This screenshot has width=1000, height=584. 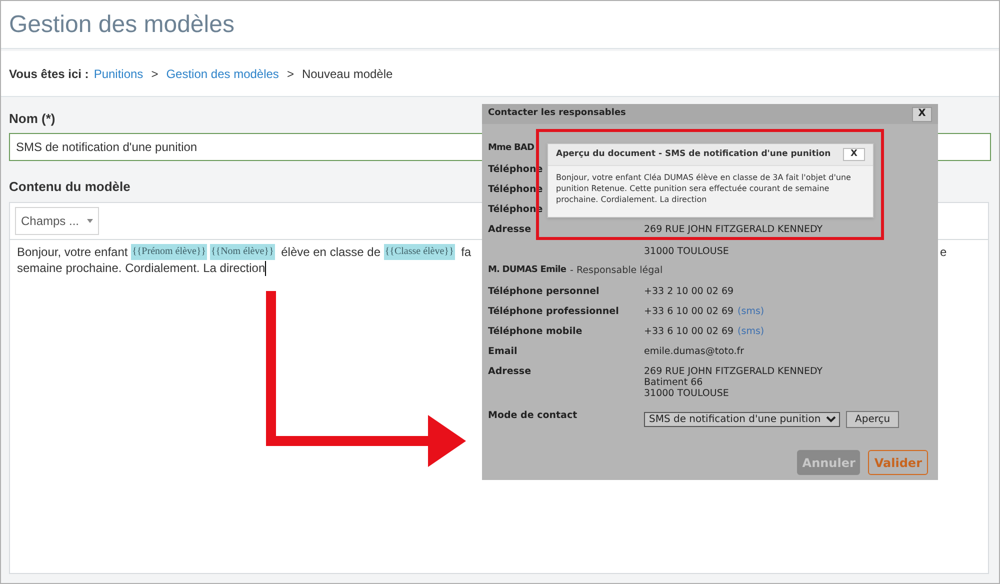 I want to click on content-text: semaine prochaine. Cordialement. La direction, so click(x=141, y=268).